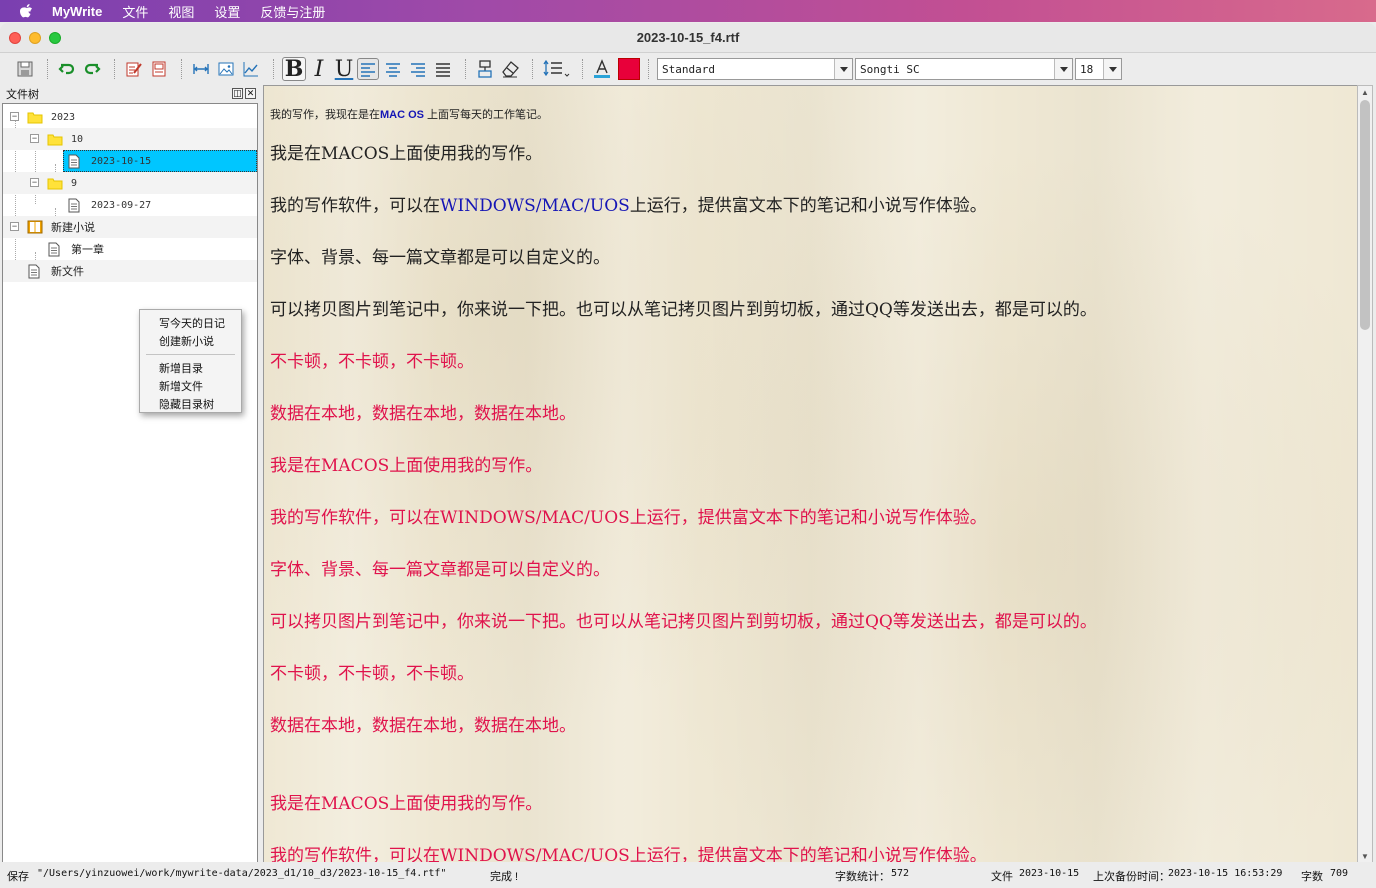 The image size is (1376, 888). Describe the element at coordinates (409, 114) in the screenshot. I see `editor-paragraph: 我的写作，我现在是在MAC OS 上面写每天的工作笔记。` at that location.